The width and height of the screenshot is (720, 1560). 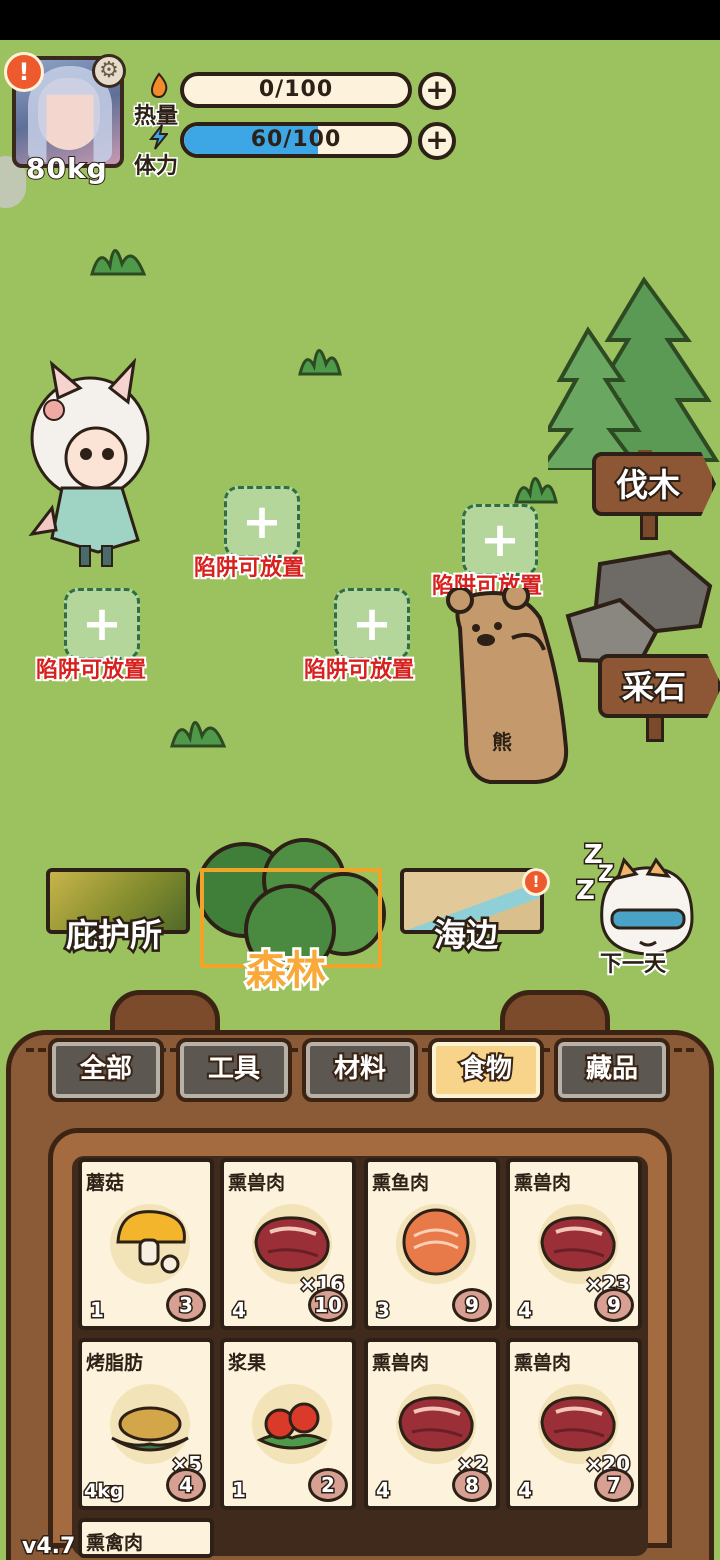 What do you see at coordinates (113, 935) in the screenshot?
I see `location-shelter-label: 庇护所` at bounding box center [113, 935].